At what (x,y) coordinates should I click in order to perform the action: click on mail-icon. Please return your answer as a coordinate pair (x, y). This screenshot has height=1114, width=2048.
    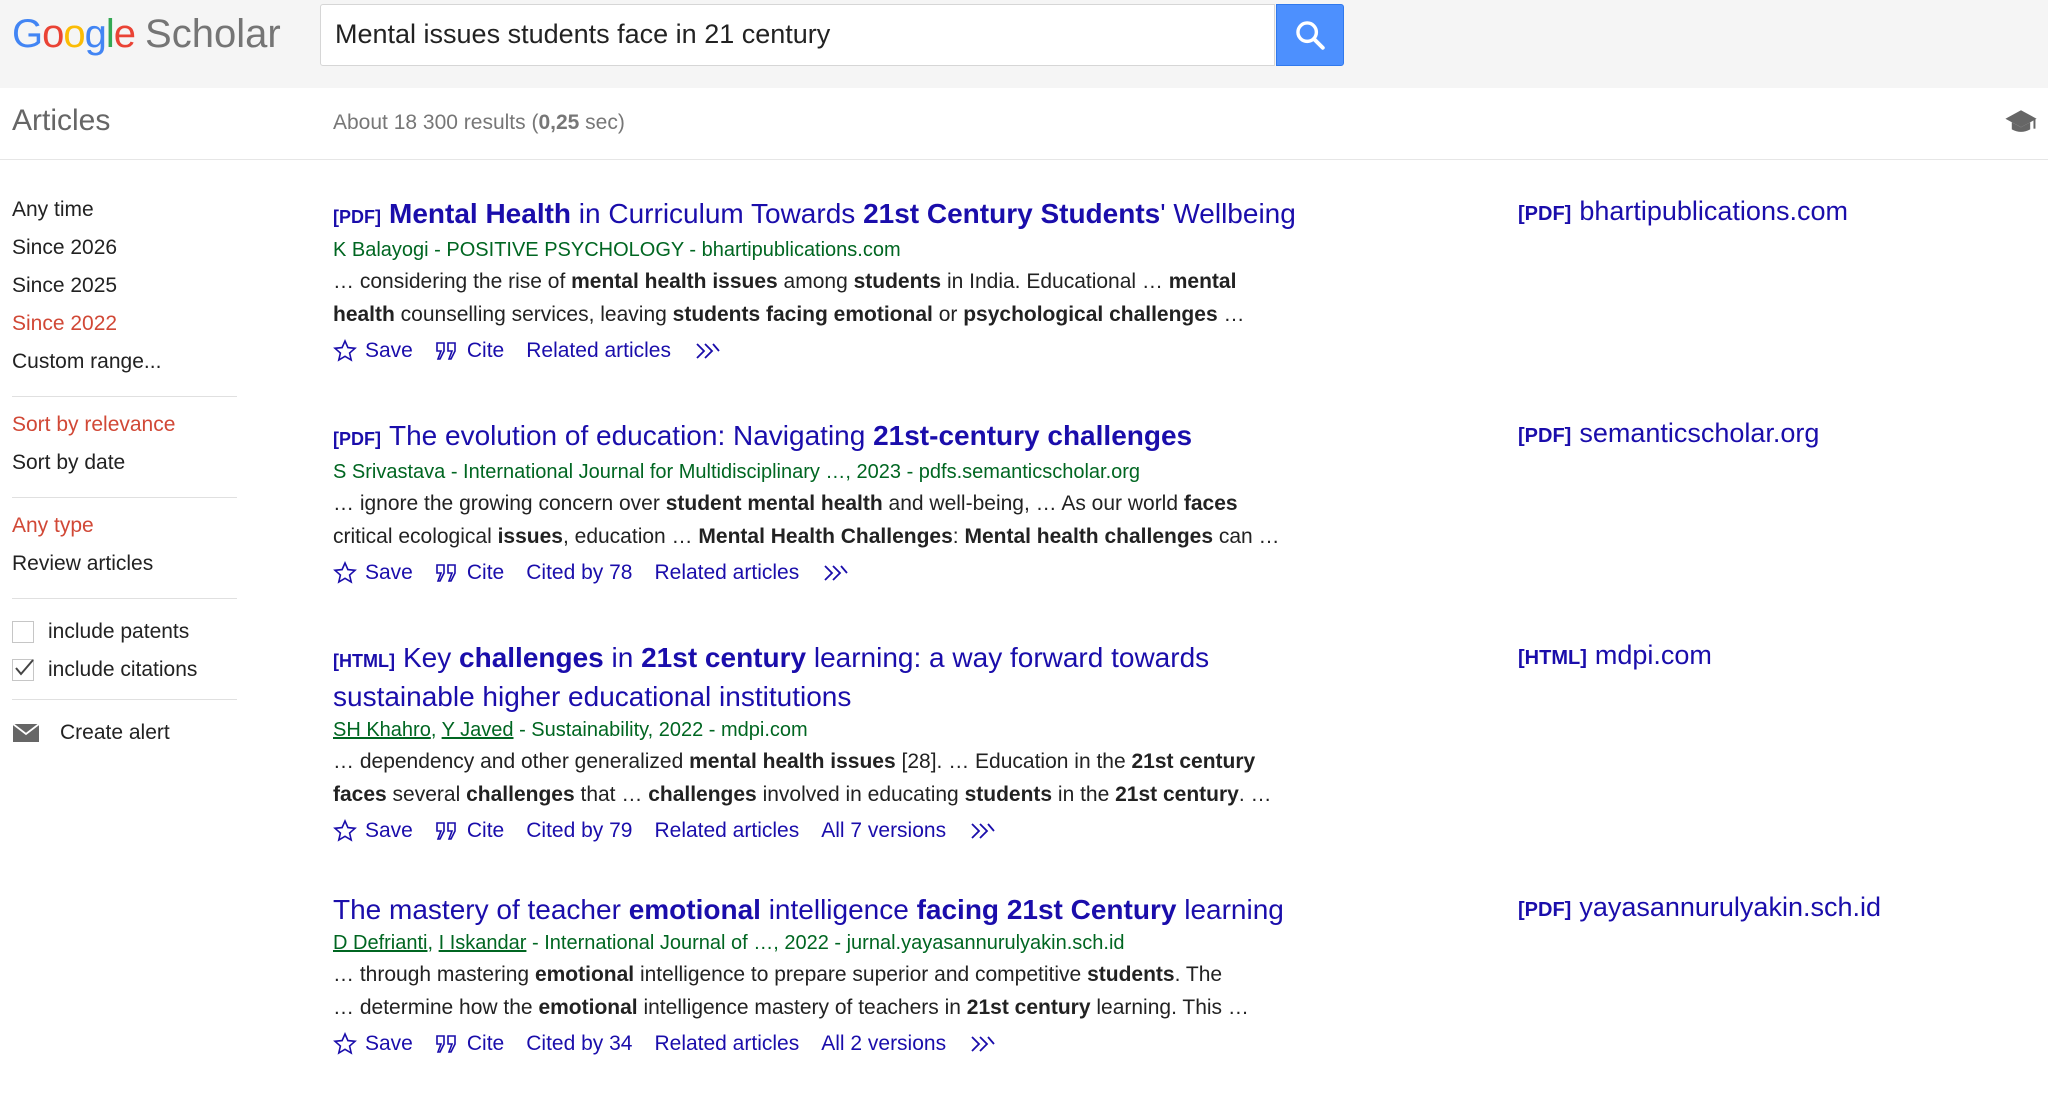
    Looking at the image, I should click on (26, 732).